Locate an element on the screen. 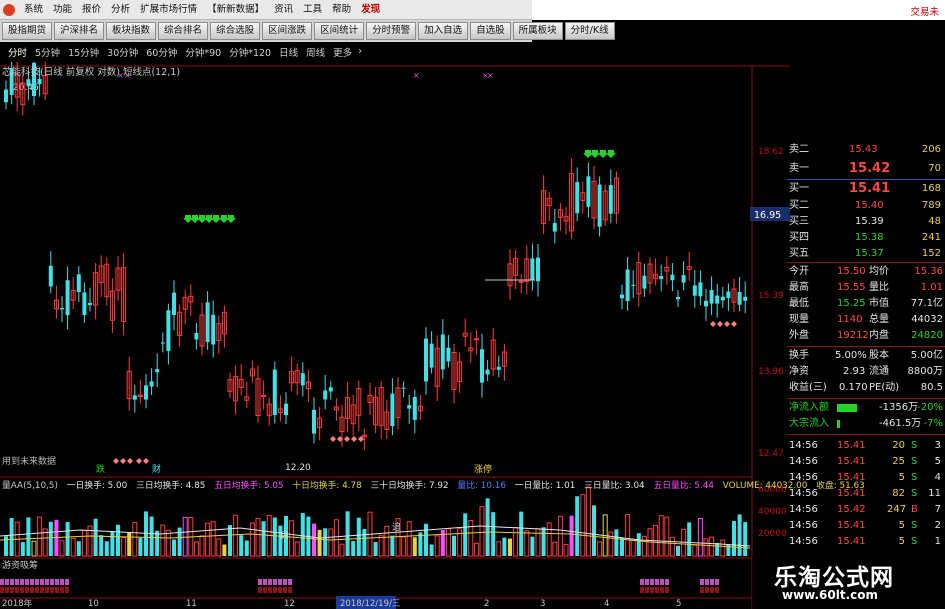 The width and height of the screenshot is (945, 609). btn-overall-rank: 综合排名 is located at coordinates (183, 31).